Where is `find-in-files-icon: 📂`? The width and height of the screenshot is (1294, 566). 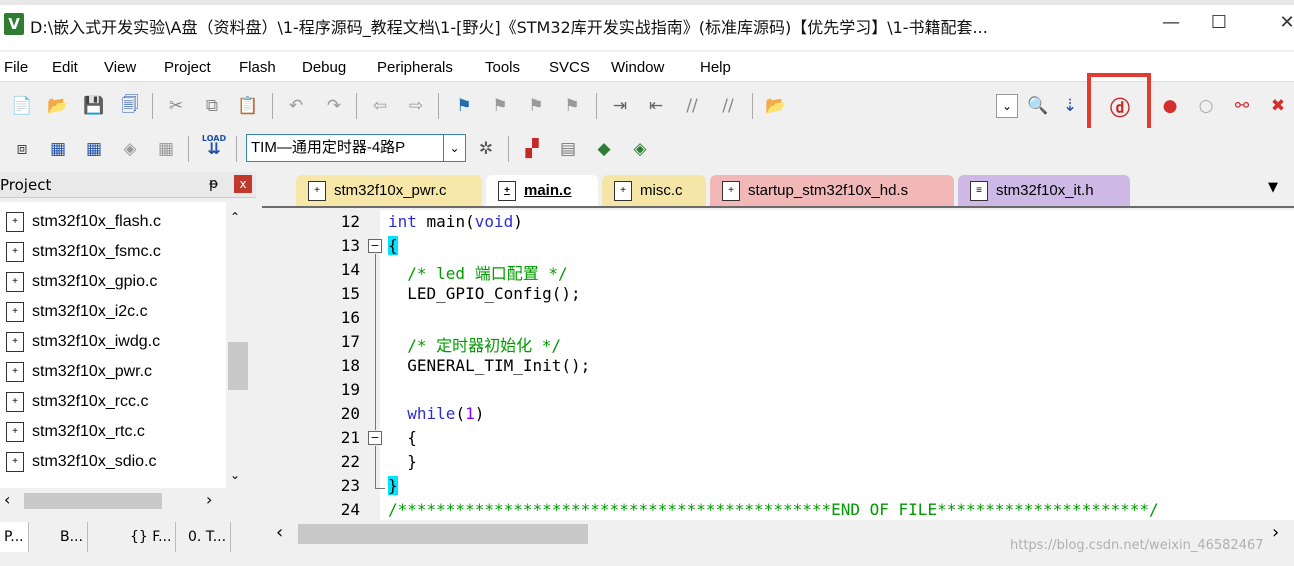
find-in-files-icon: 📂 is located at coordinates (776, 106).